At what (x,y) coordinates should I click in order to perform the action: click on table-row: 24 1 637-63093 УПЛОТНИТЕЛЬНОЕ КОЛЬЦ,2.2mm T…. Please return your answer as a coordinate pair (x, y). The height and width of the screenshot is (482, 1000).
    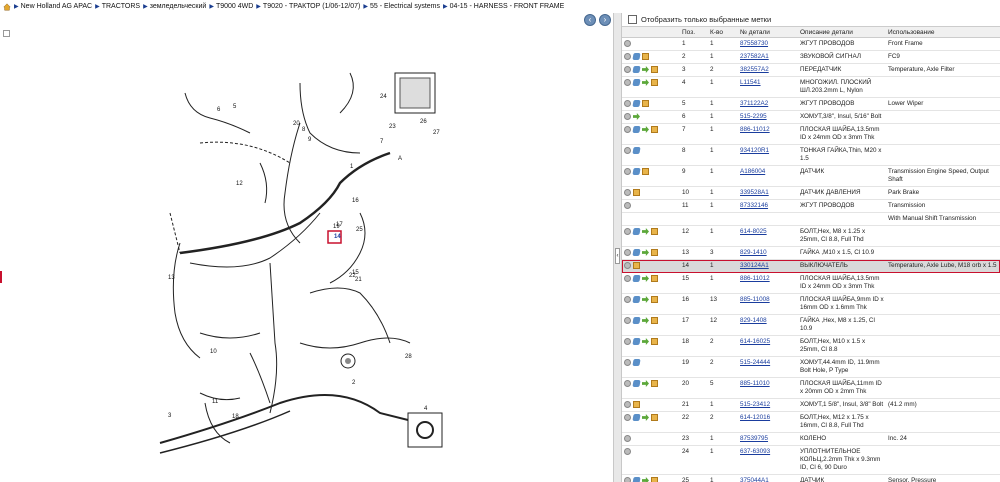
    Looking at the image, I should click on (811, 460).